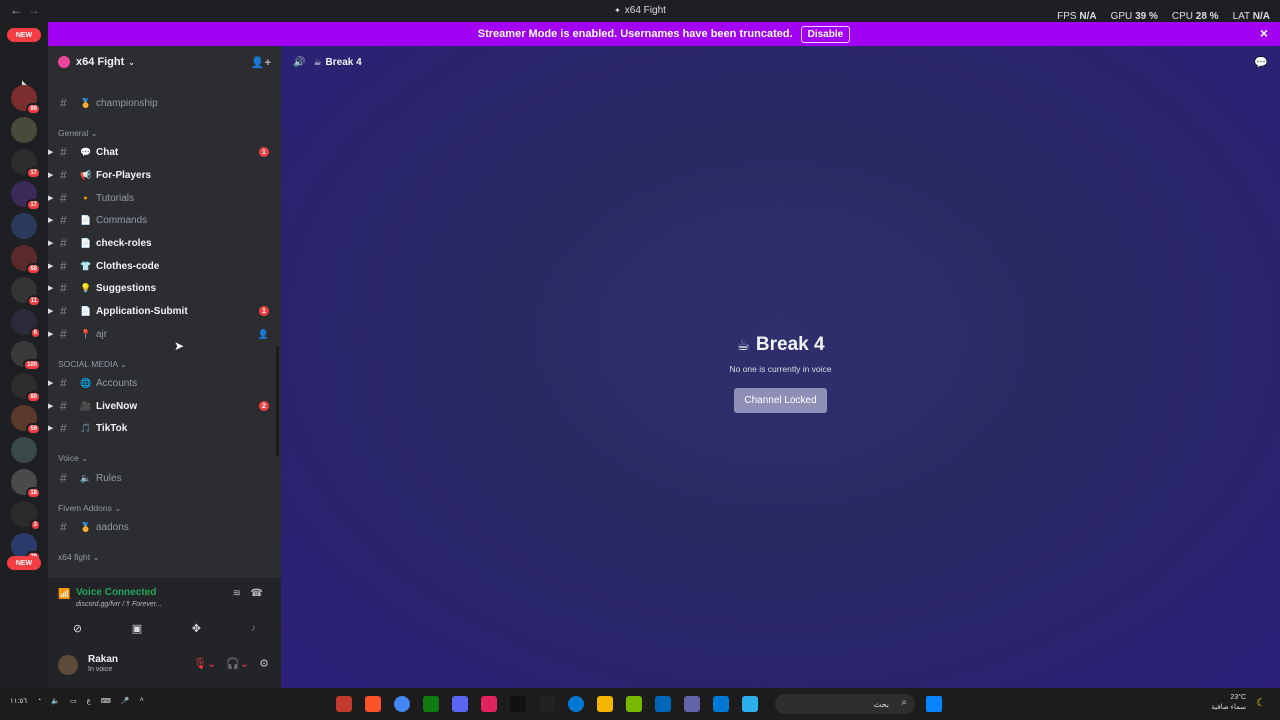 The image size is (1280, 720). What do you see at coordinates (137, 628) in the screenshot?
I see `screen-share-icon: ▣` at bounding box center [137, 628].